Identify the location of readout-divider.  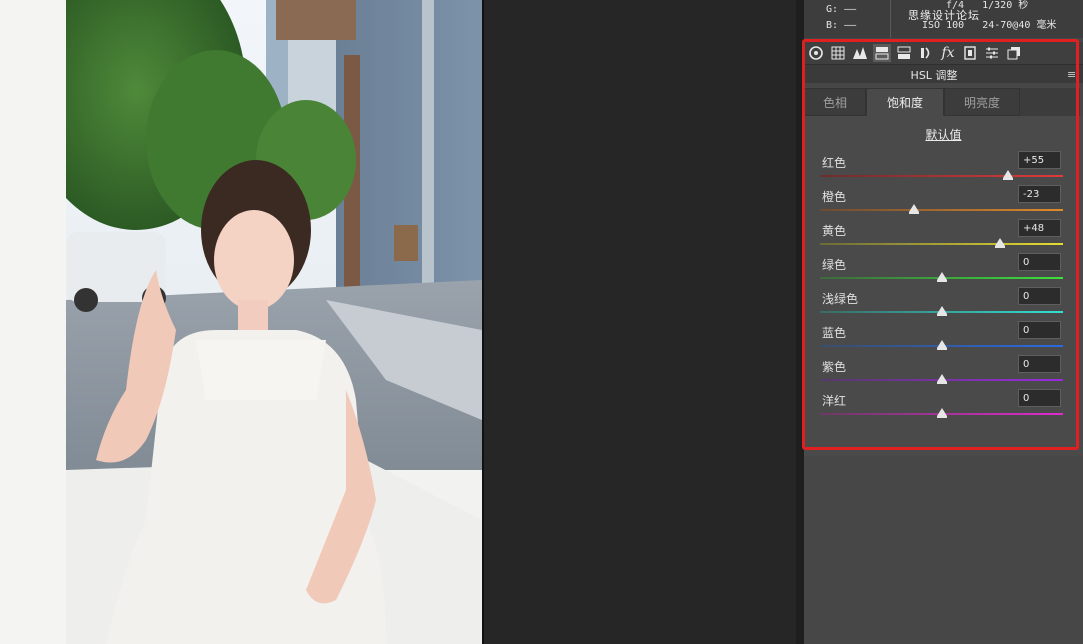
(890, 19).